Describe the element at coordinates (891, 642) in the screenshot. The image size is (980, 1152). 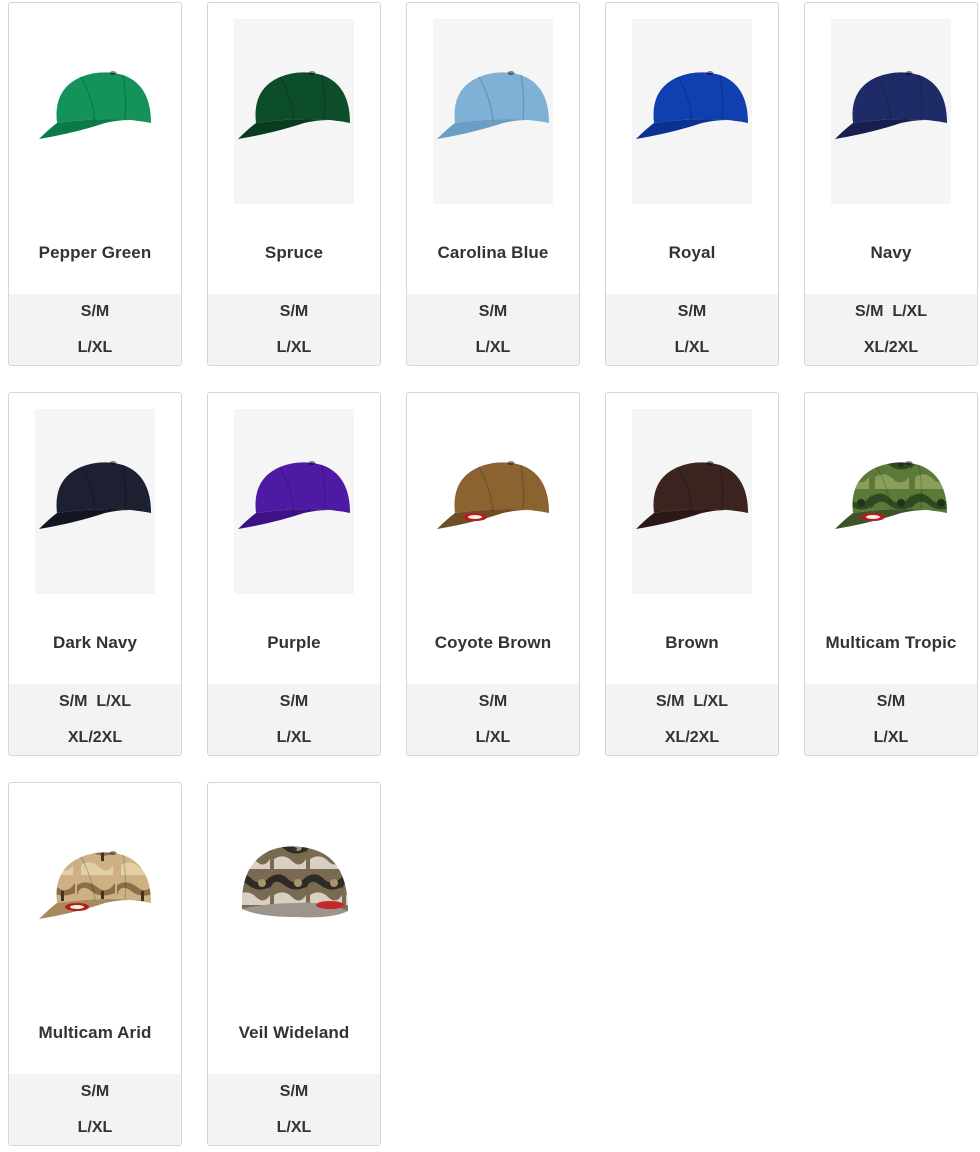
I see `product-name: Multicam Tropic` at that location.